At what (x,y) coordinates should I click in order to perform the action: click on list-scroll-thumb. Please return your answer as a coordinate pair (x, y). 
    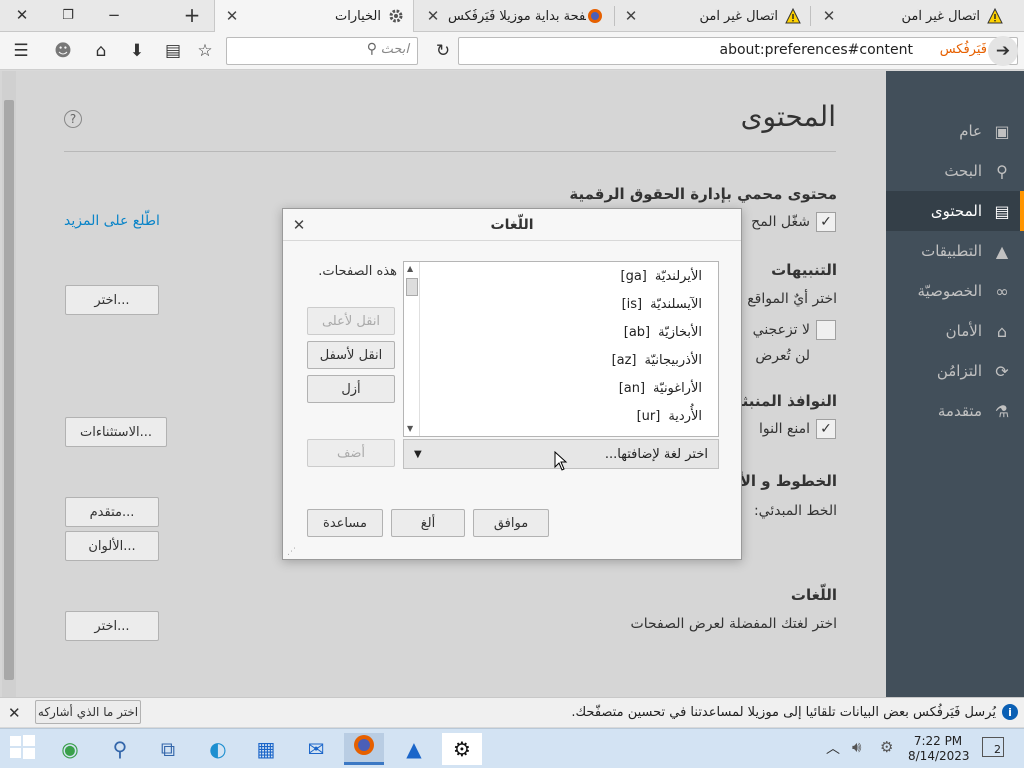
    Looking at the image, I should click on (412, 287).